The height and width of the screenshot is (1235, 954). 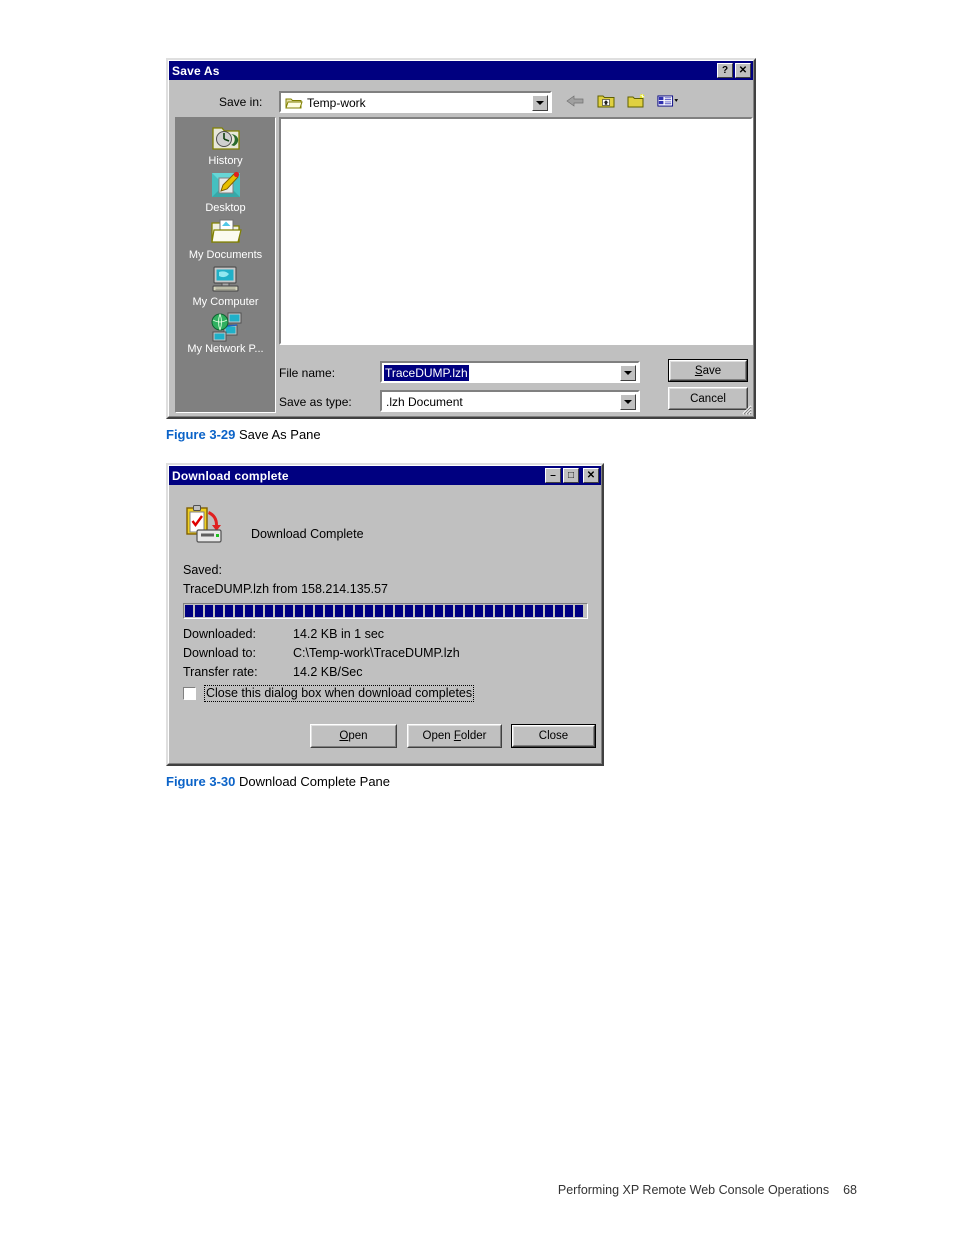 I want to click on downloaded-label: Downloaded:, so click(x=219, y=634).